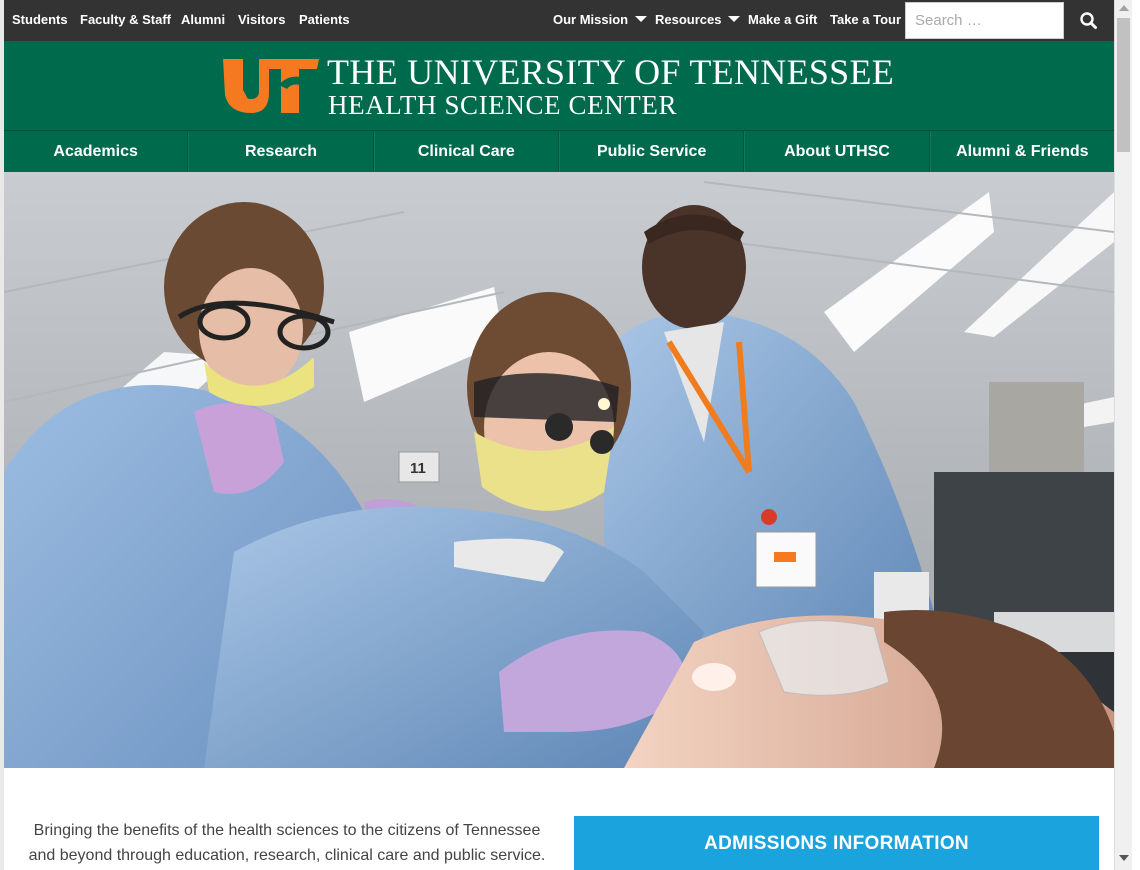 The height and width of the screenshot is (870, 1140). Describe the element at coordinates (782, 19) in the screenshot. I see `utility-link-make-a-gift: Make a Gift` at that location.